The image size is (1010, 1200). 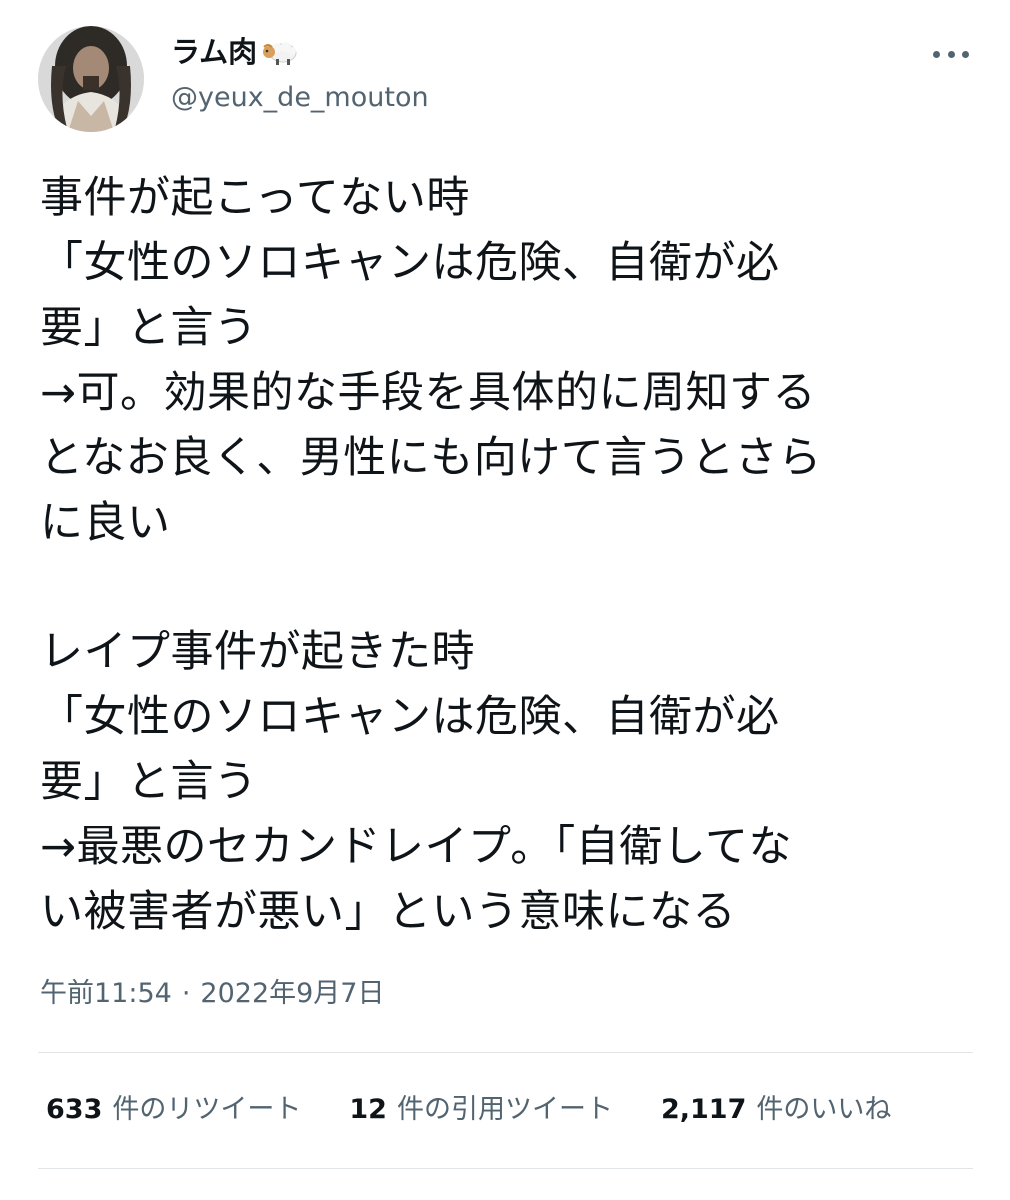 I want to click on like-count: 2,117, so click(x=703, y=1109).